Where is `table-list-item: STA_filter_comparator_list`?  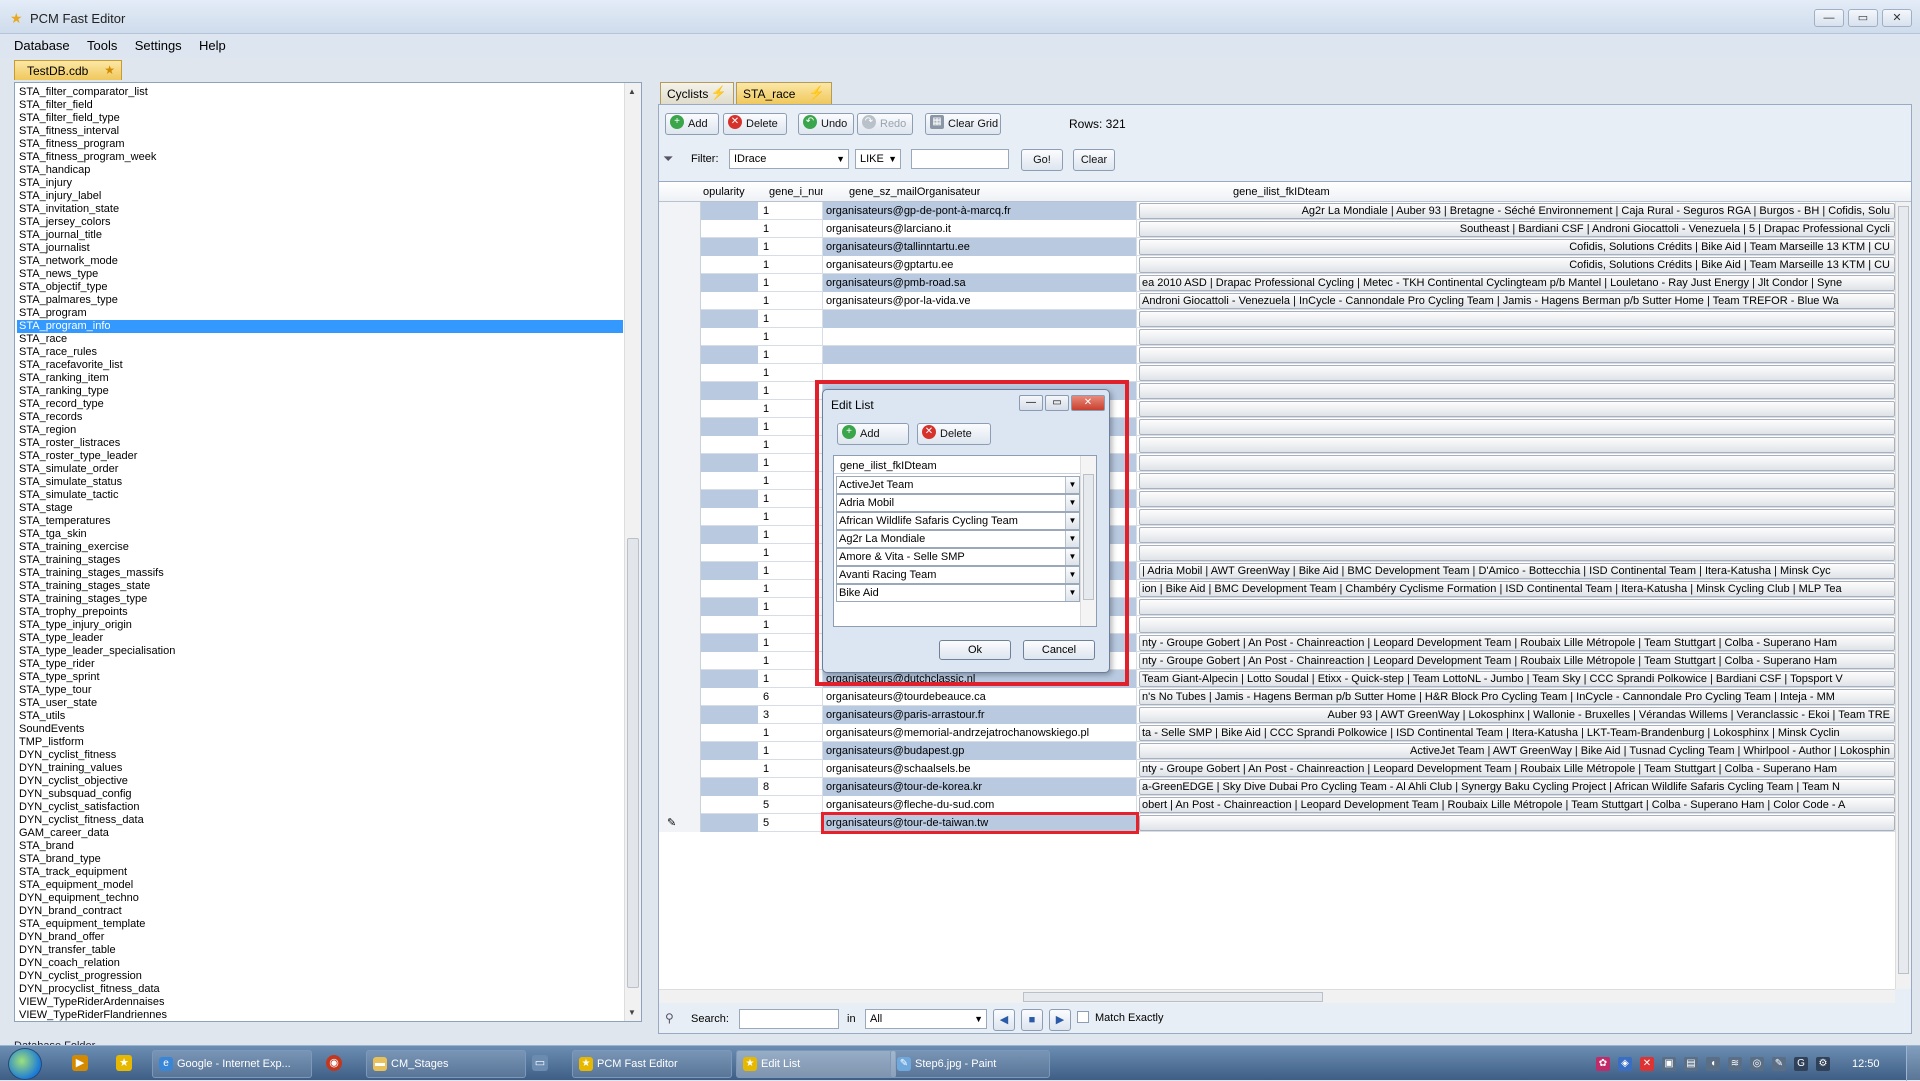 table-list-item: STA_filter_comparator_list is located at coordinates (320, 92).